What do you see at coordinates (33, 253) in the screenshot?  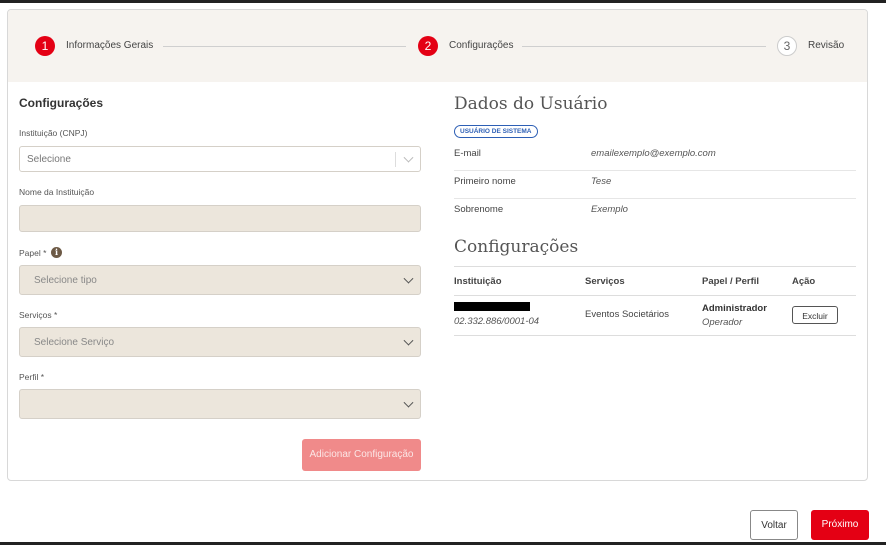 I see `papel-label: Papel *` at bounding box center [33, 253].